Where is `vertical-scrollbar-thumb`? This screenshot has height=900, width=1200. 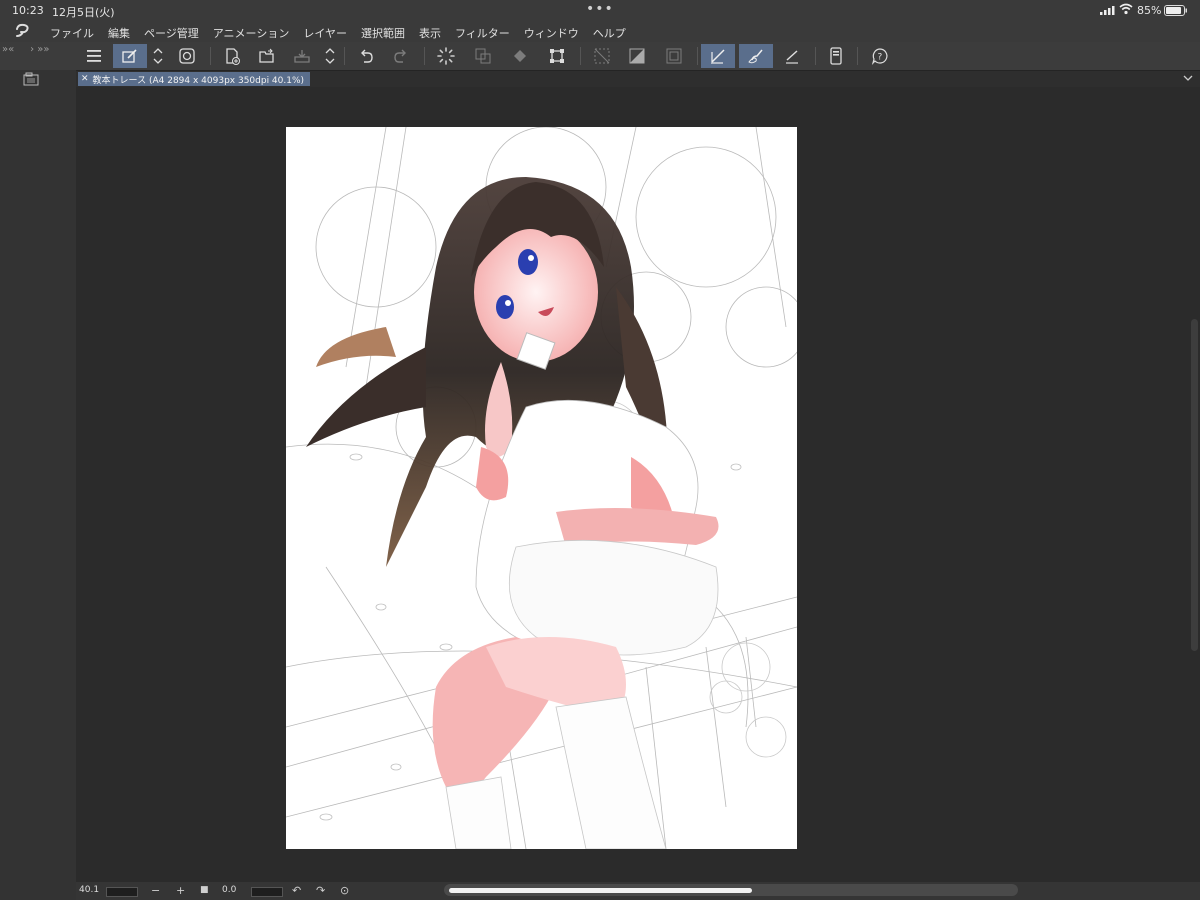 vertical-scrollbar-thumb is located at coordinates (1194, 485).